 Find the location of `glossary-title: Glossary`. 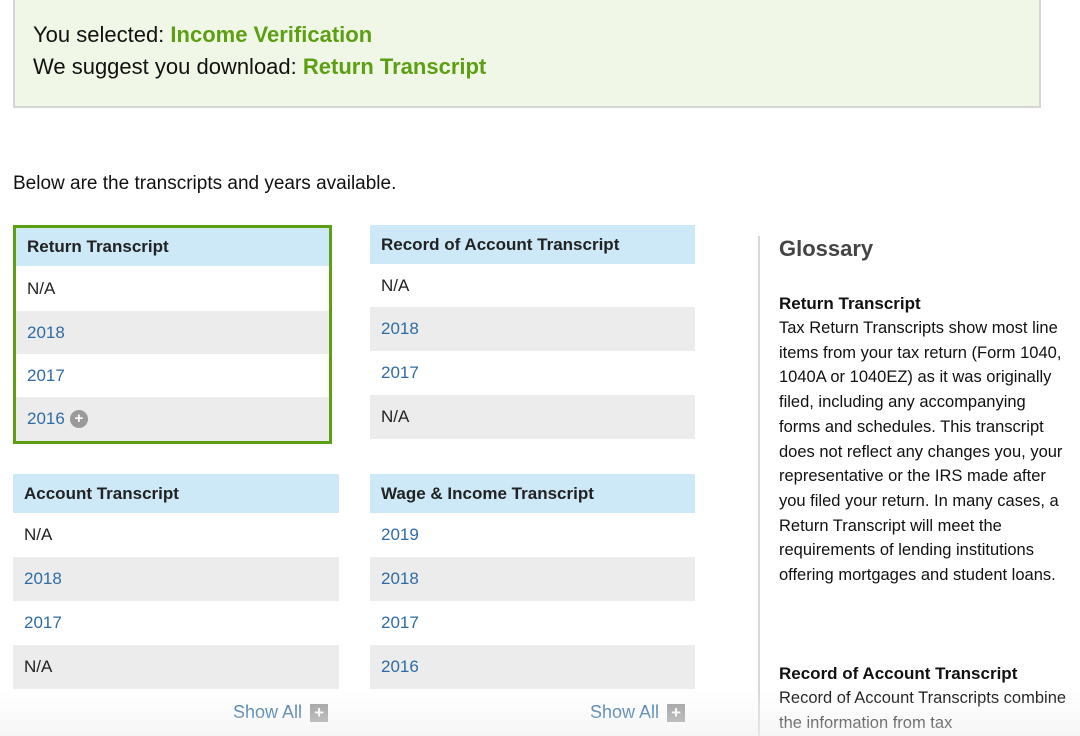

glossary-title: Glossary is located at coordinates (826, 248).